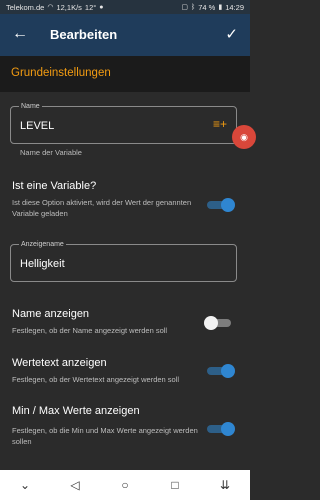  Describe the element at coordinates (69, 7) in the screenshot. I see `network-speed: 12,1K/s` at that location.